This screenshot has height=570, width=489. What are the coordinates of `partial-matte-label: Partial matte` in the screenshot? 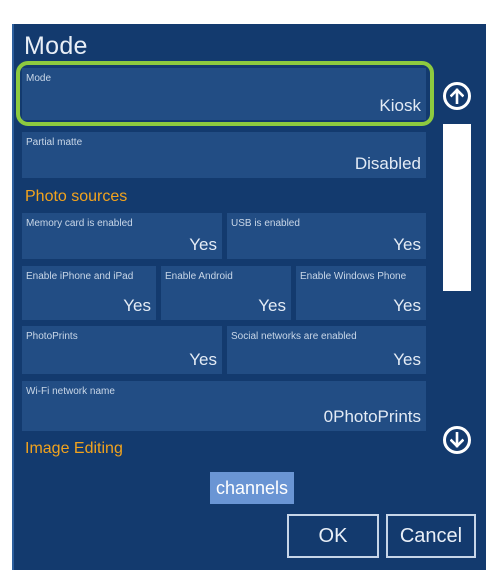 It's located at (54, 142).